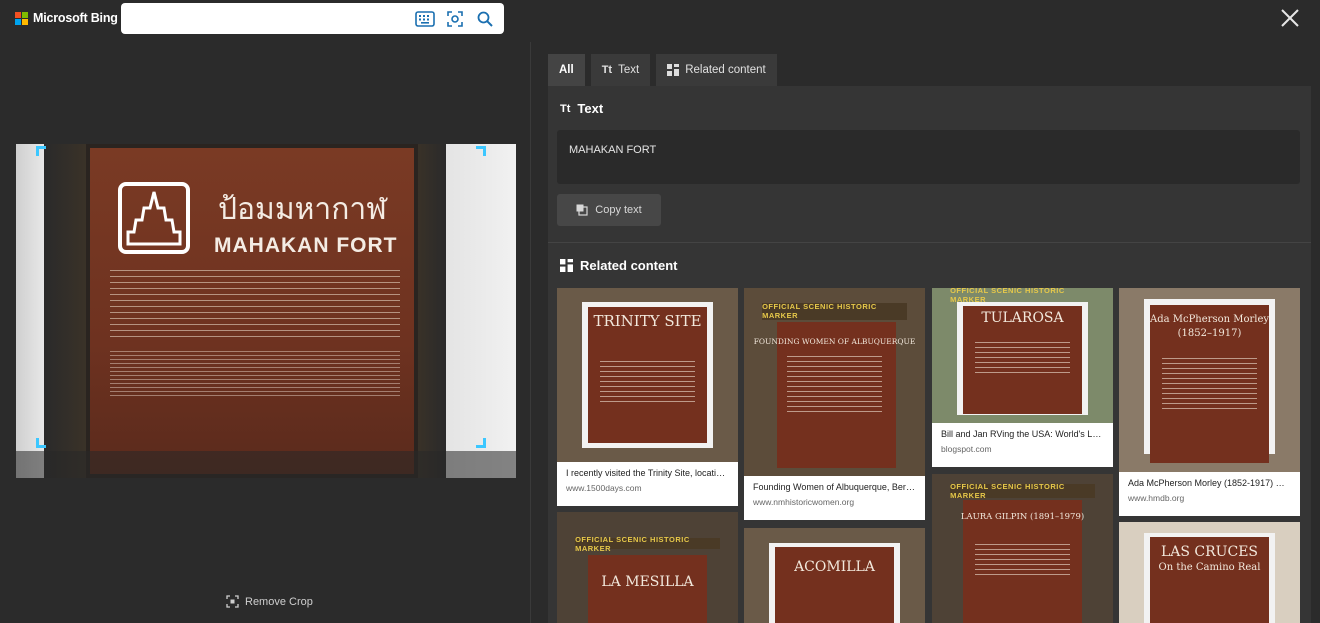  What do you see at coordinates (312, 18) in the screenshot?
I see `search-input` at bounding box center [312, 18].